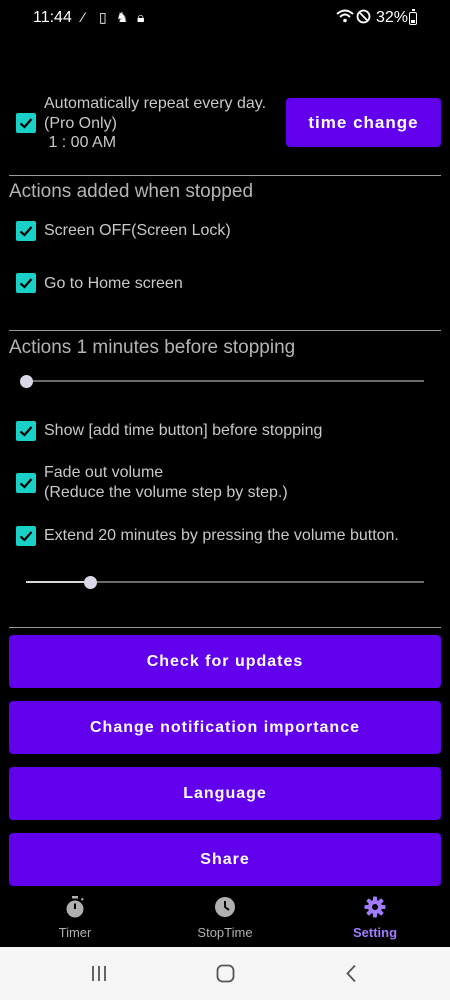 The image size is (450, 1000). I want to click on home-icon, so click(225, 973).